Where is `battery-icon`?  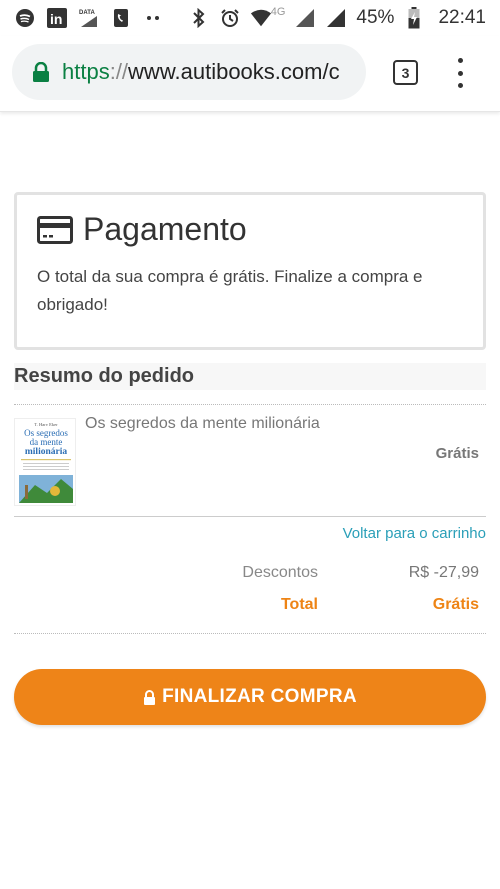 battery-icon is located at coordinates (414, 18).